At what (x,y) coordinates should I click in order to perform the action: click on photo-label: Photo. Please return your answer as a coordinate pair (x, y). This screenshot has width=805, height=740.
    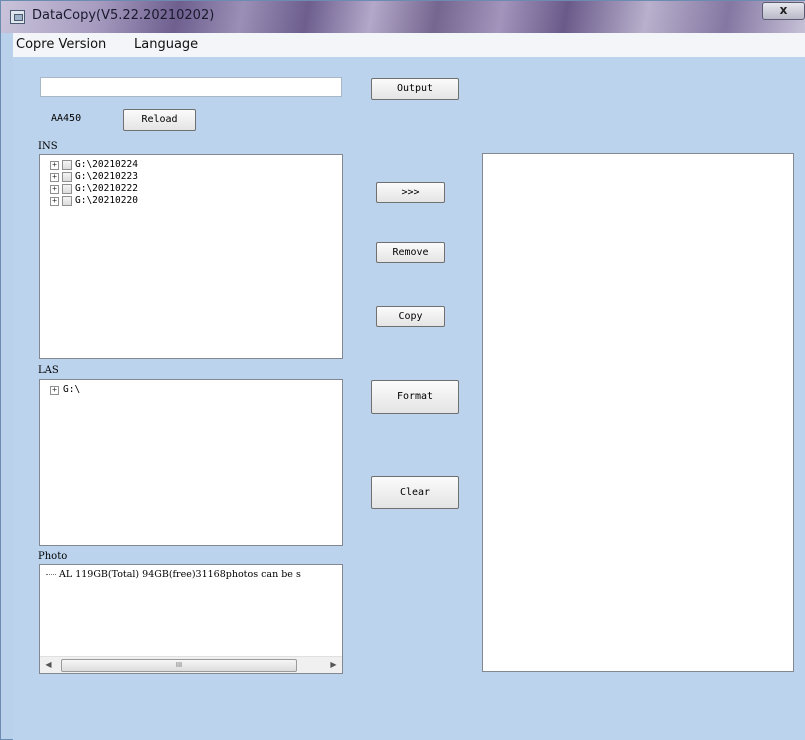
    Looking at the image, I should click on (53, 556).